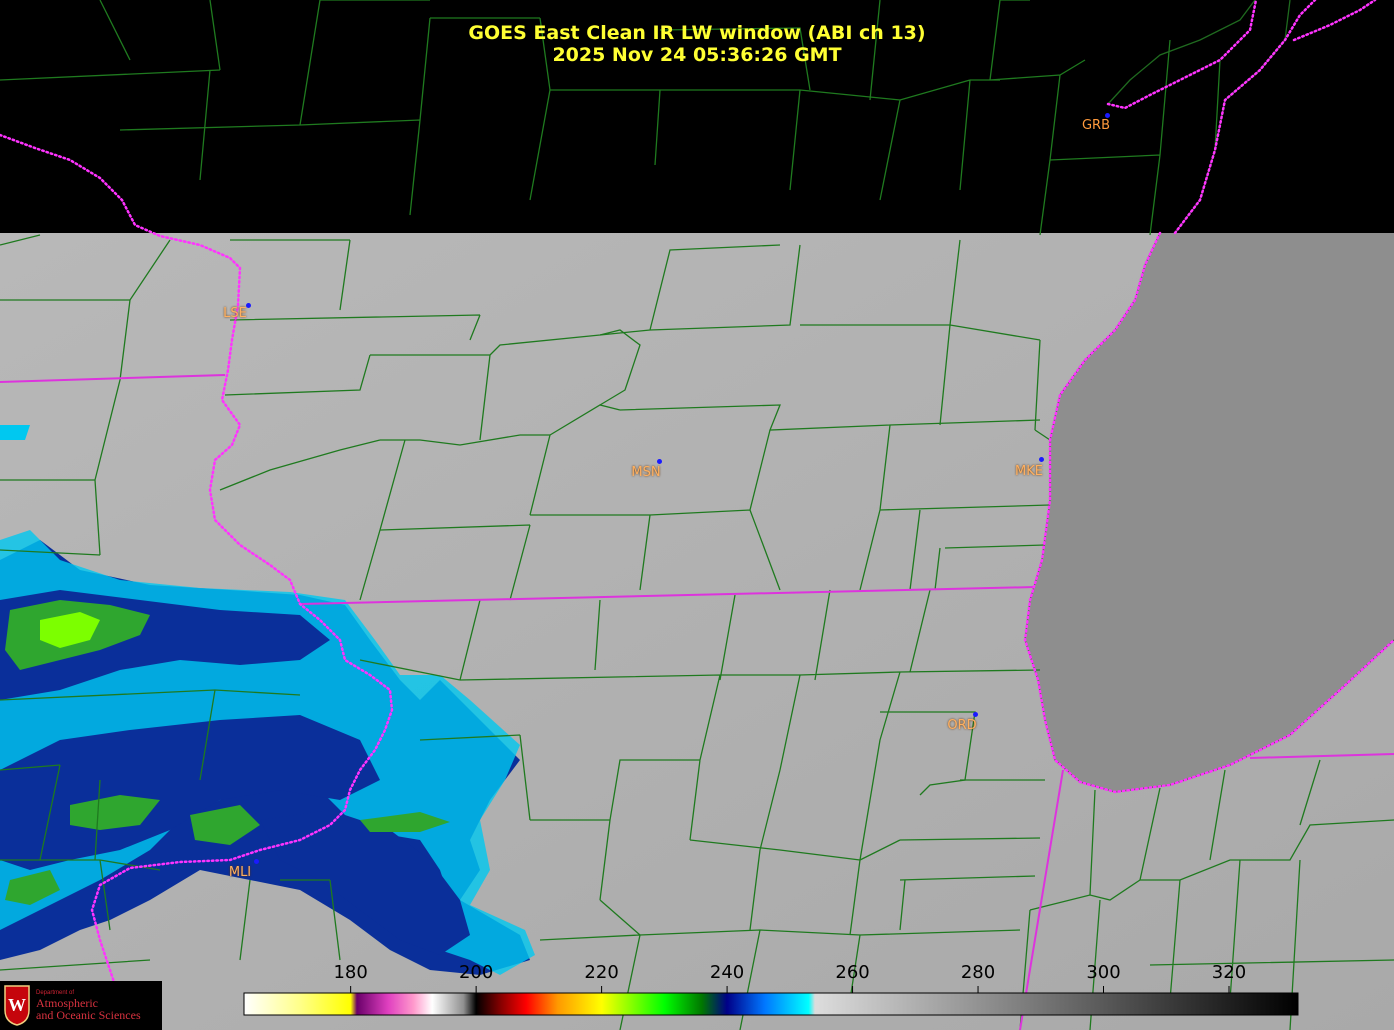  What do you see at coordinates (727, 972) in the screenshot?
I see `colorbar-tick-240: 240` at bounding box center [727, 972].